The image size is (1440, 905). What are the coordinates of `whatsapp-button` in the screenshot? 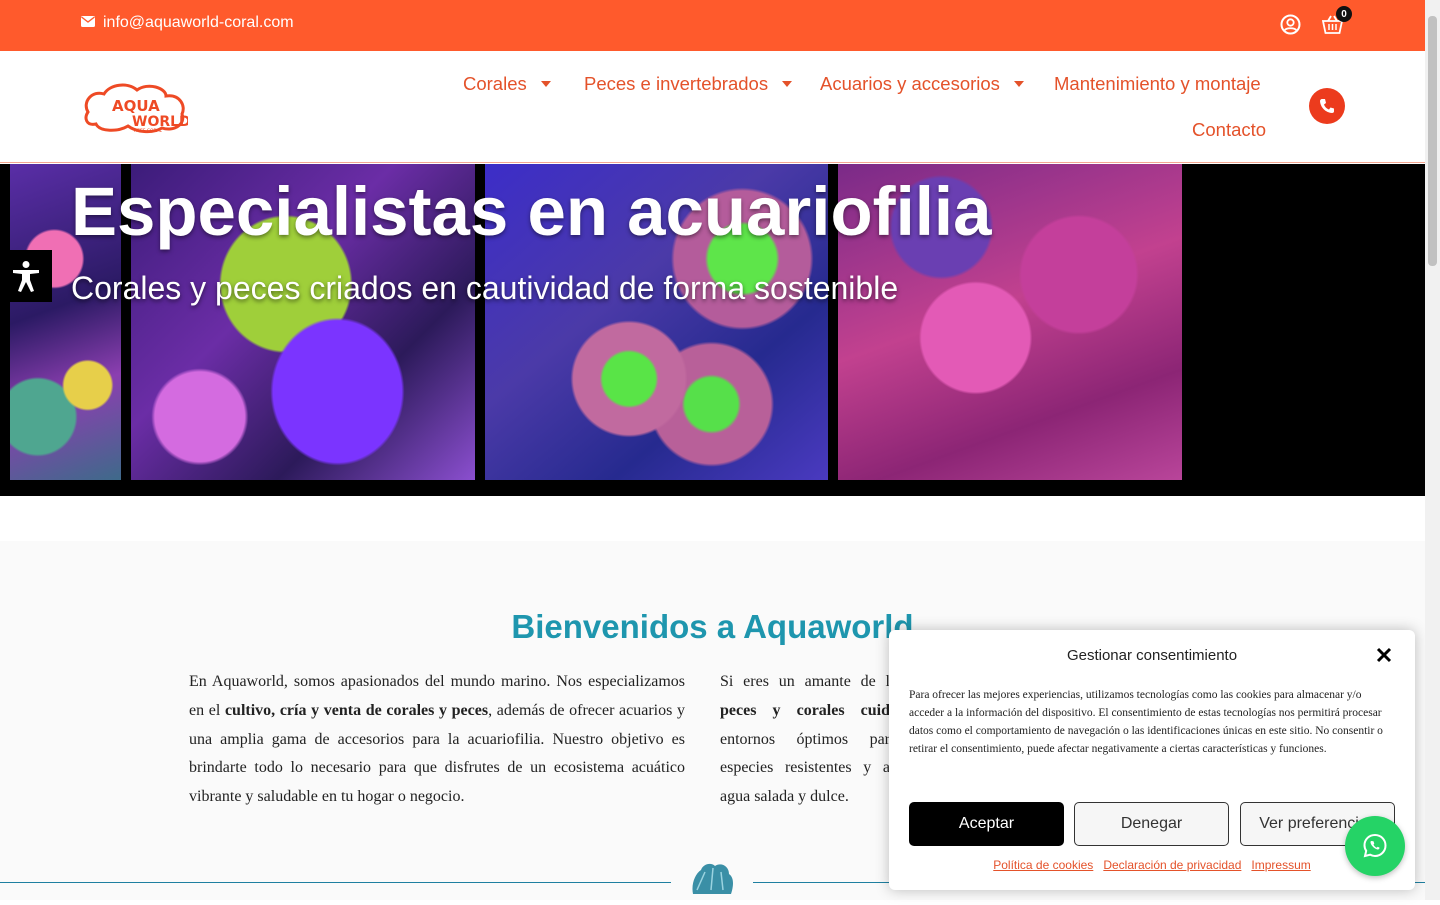 It's located at (1375, 846).